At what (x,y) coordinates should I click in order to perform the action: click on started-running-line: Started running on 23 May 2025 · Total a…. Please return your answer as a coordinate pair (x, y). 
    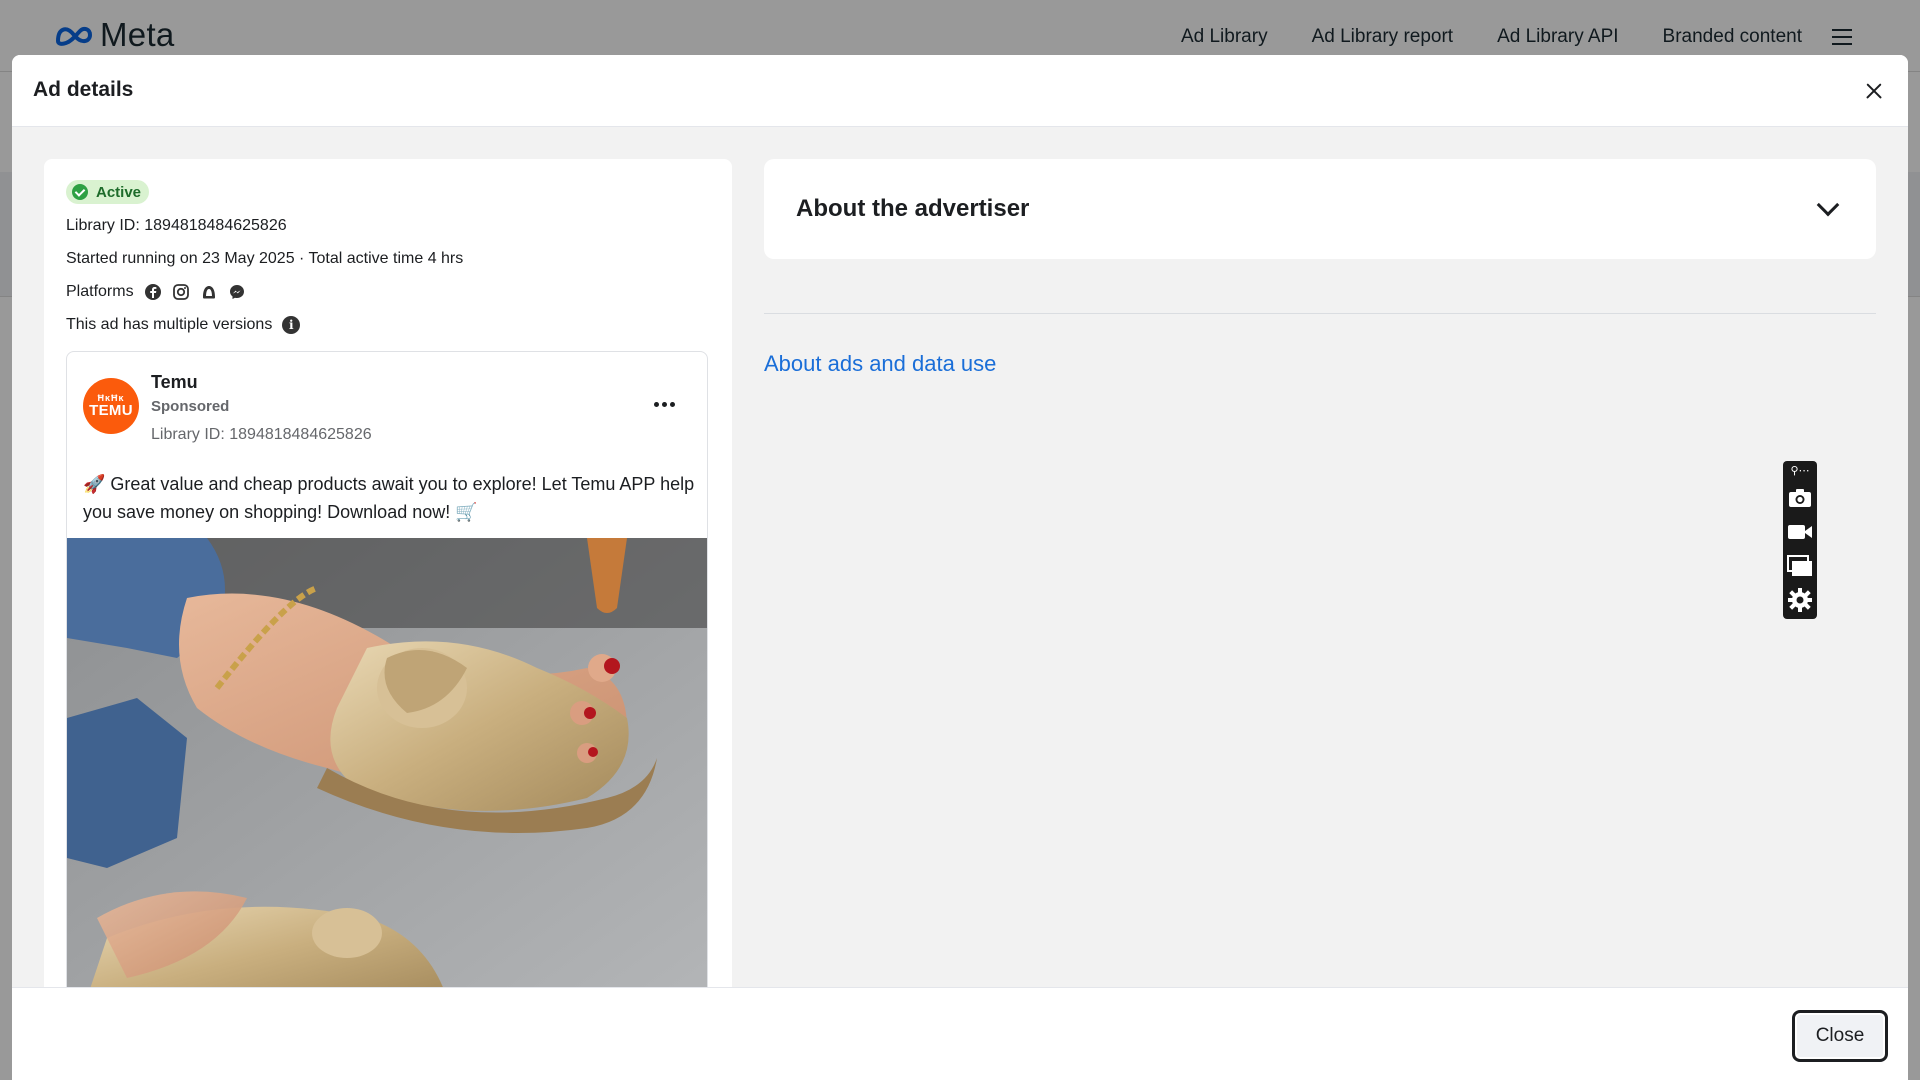
    Looking at the image, I should click on (265, 258).